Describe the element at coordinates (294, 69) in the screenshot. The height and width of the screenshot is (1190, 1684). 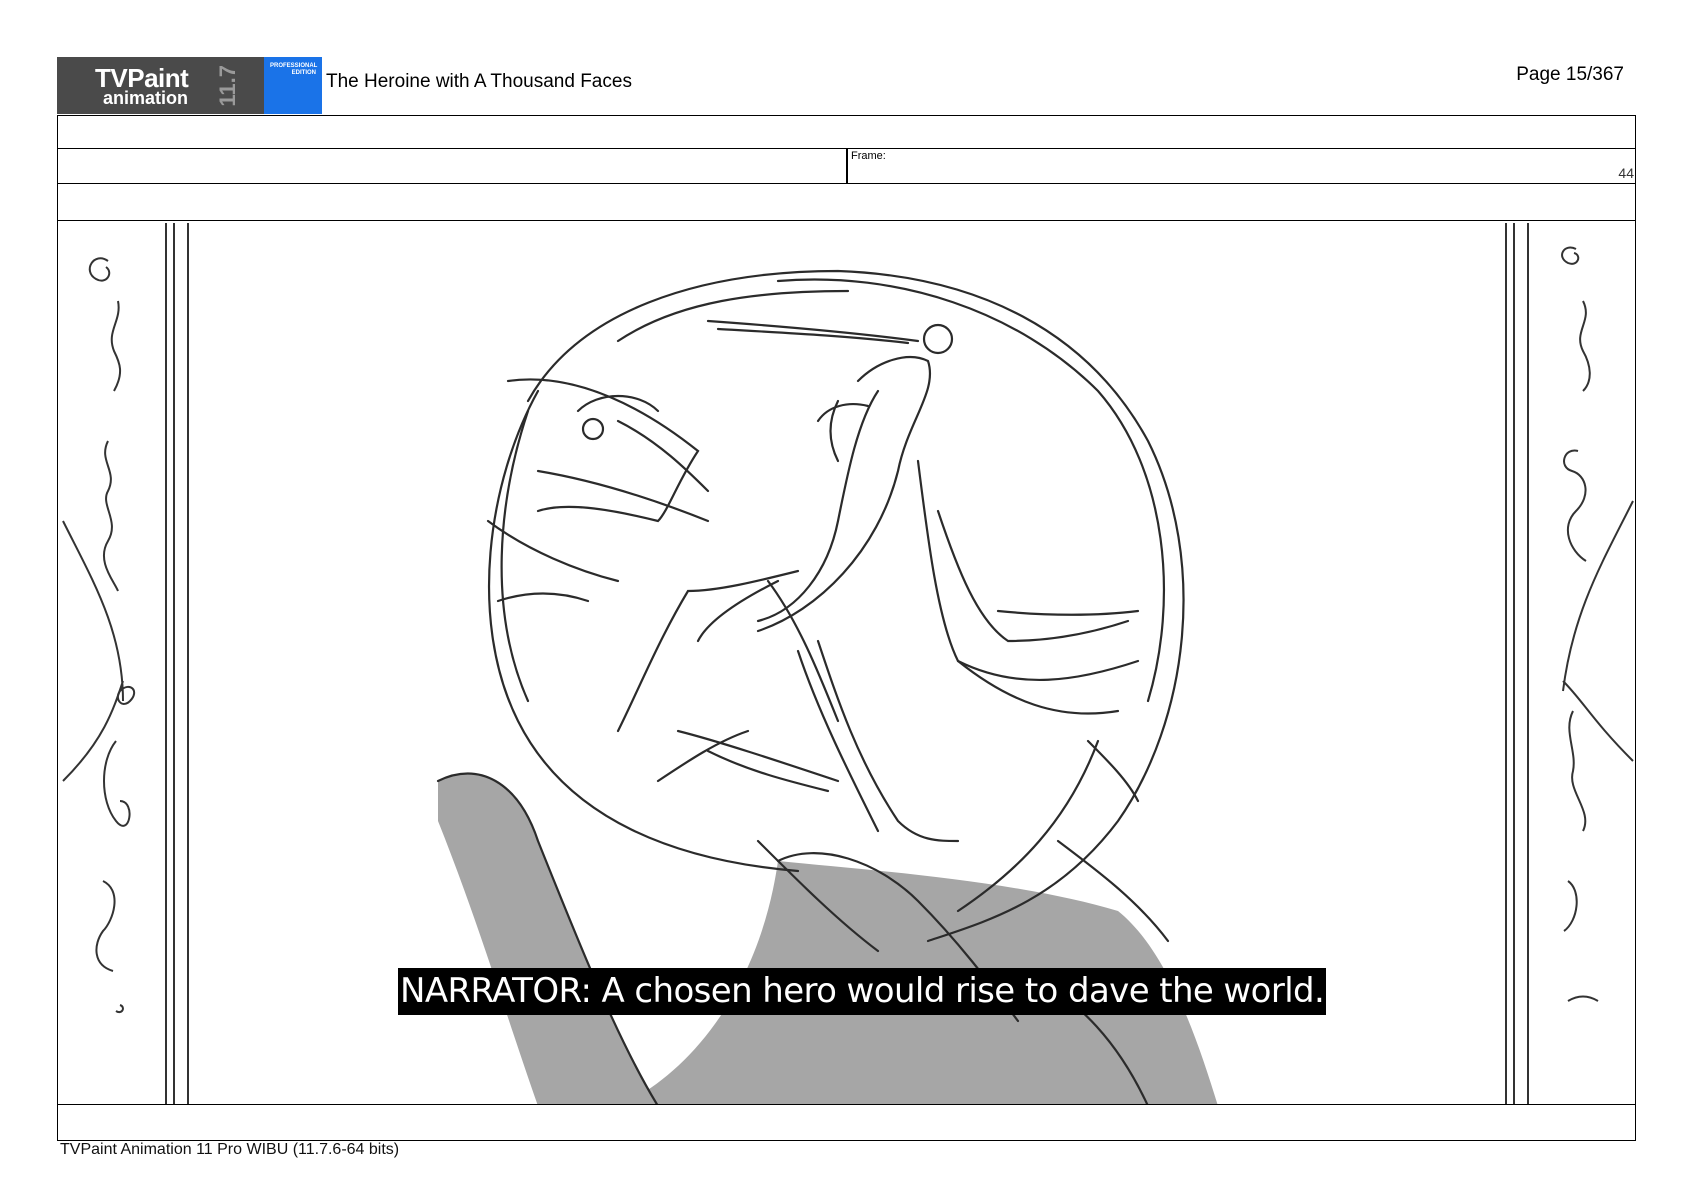
I see `logo-edition: PROFESSIONAL EDITION` at that location.